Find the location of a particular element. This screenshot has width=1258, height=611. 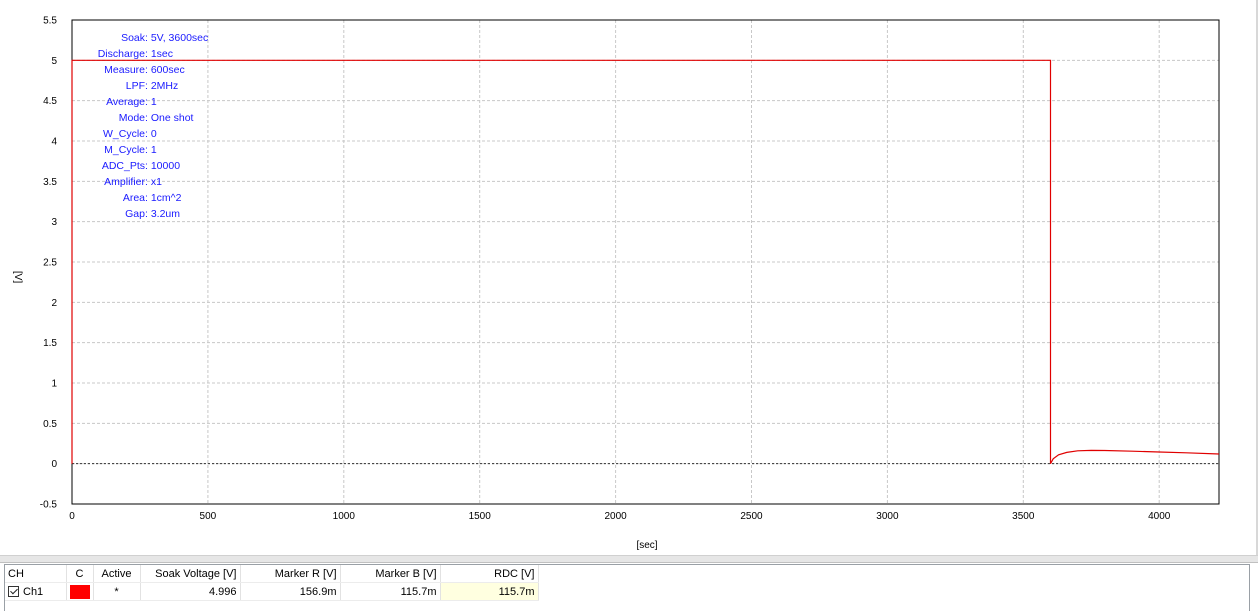

y-axis-label: [V] is located at coordinates (17, 277).